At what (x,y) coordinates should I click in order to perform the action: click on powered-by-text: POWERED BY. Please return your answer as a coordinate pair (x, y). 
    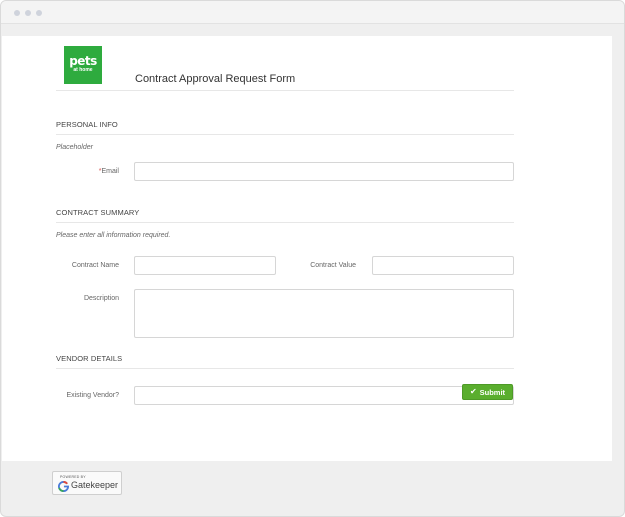
    Looking at the image, I should click on (73, 477).